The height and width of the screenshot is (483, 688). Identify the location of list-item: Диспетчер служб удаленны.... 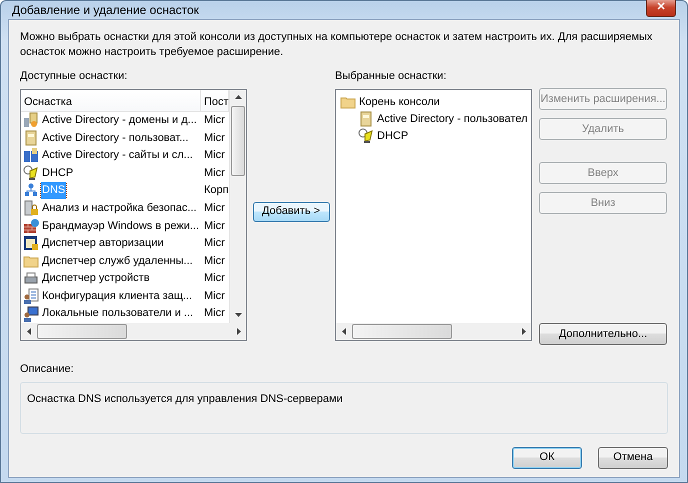
(117, 261).